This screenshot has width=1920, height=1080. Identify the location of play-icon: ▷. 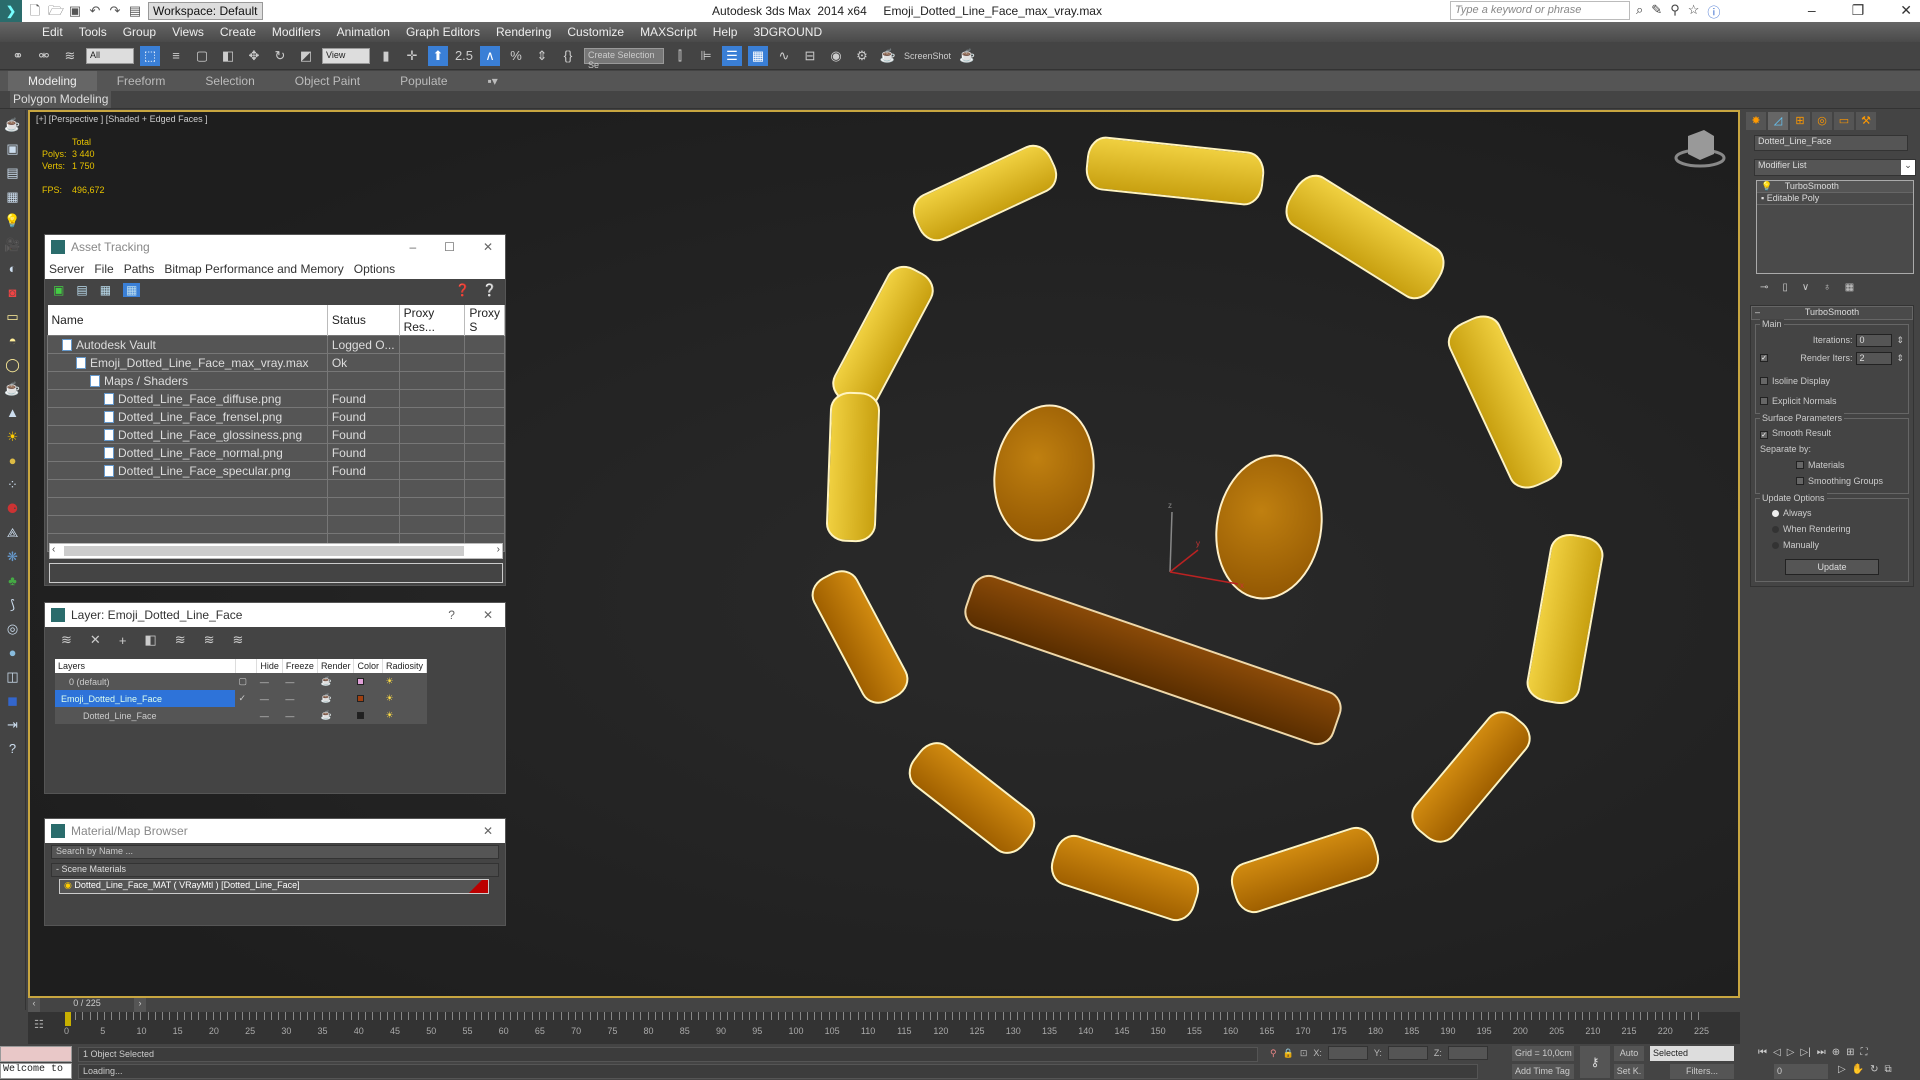
(1791, 1052).